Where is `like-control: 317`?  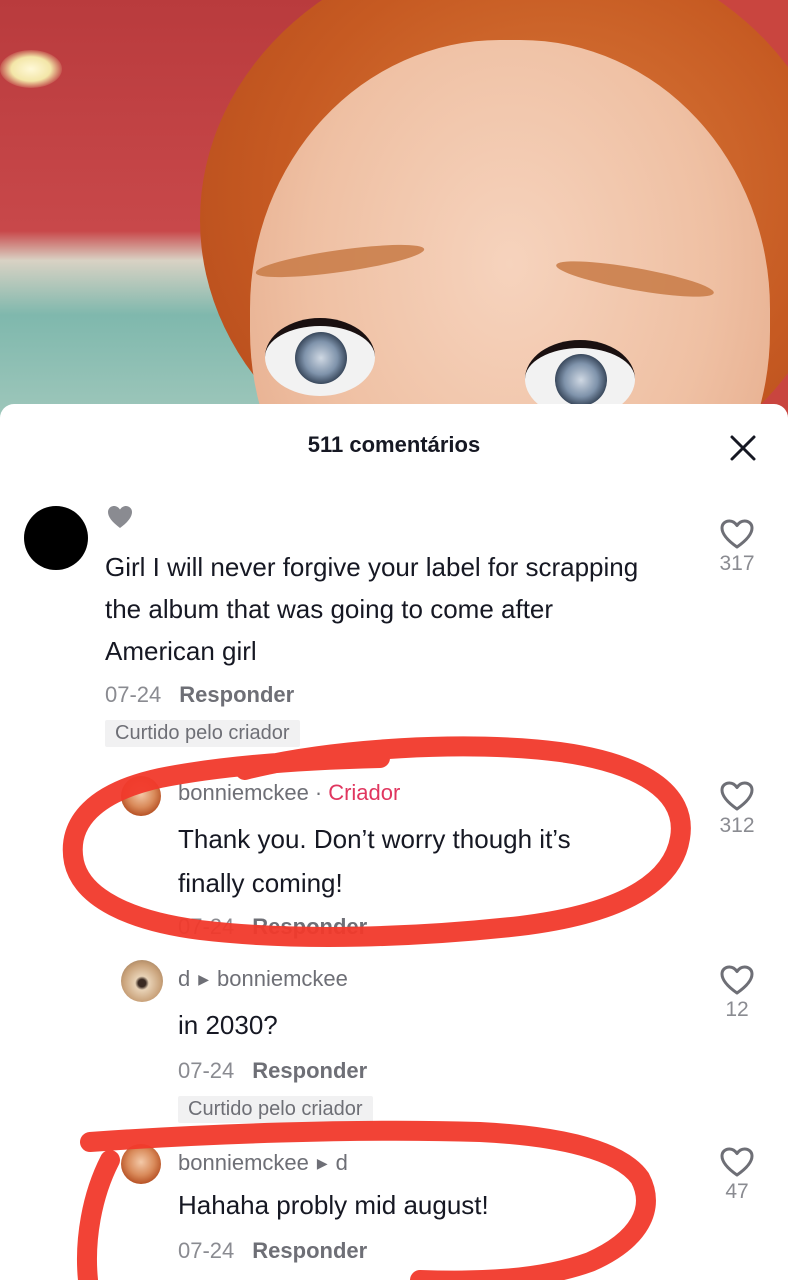
like-control: 317 is located at coordinates (737, 547).